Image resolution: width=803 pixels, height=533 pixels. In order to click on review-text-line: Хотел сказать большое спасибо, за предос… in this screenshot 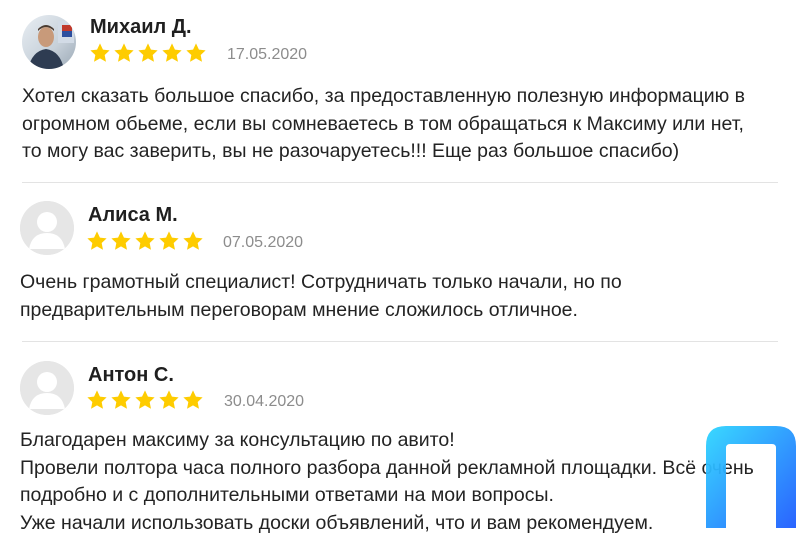, I will do `click(384, 96)`.